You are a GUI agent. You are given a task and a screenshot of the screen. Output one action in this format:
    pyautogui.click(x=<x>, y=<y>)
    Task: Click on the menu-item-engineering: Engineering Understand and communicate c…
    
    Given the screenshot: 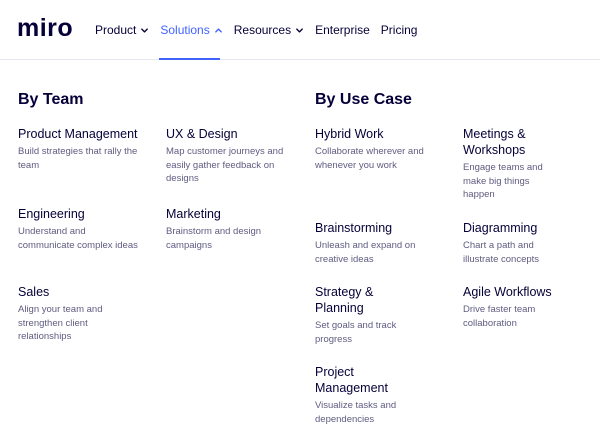 What is the action you would take?
    pyautogui.click(x=78, y=229)
    